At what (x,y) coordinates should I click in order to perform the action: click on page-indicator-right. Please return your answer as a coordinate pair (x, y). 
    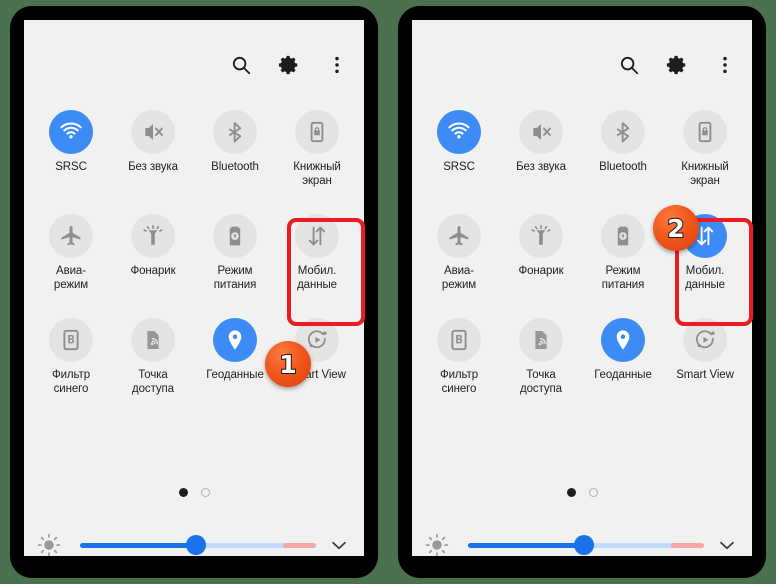
    Looking at the image, I should click on (582, 492).